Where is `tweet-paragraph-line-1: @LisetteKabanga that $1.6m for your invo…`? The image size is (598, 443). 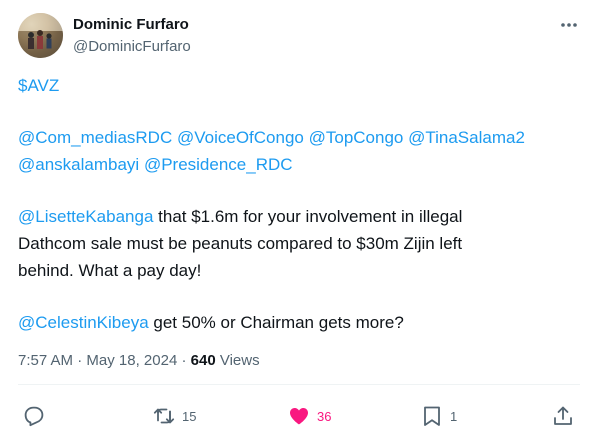 tweet-paragraph-line-1: @LisetteKabanga that $1.6m for your invo… is located at coordinates (301, 216).